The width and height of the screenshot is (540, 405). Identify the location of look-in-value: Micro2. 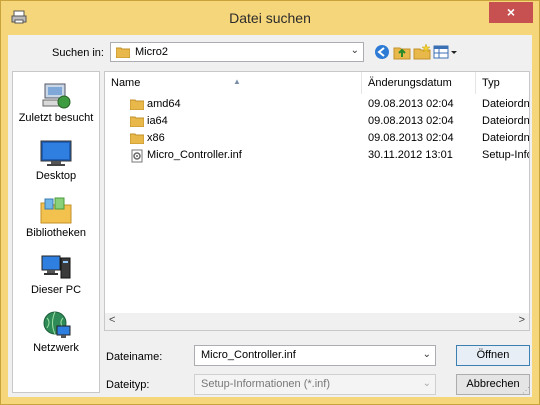
(152, 52).